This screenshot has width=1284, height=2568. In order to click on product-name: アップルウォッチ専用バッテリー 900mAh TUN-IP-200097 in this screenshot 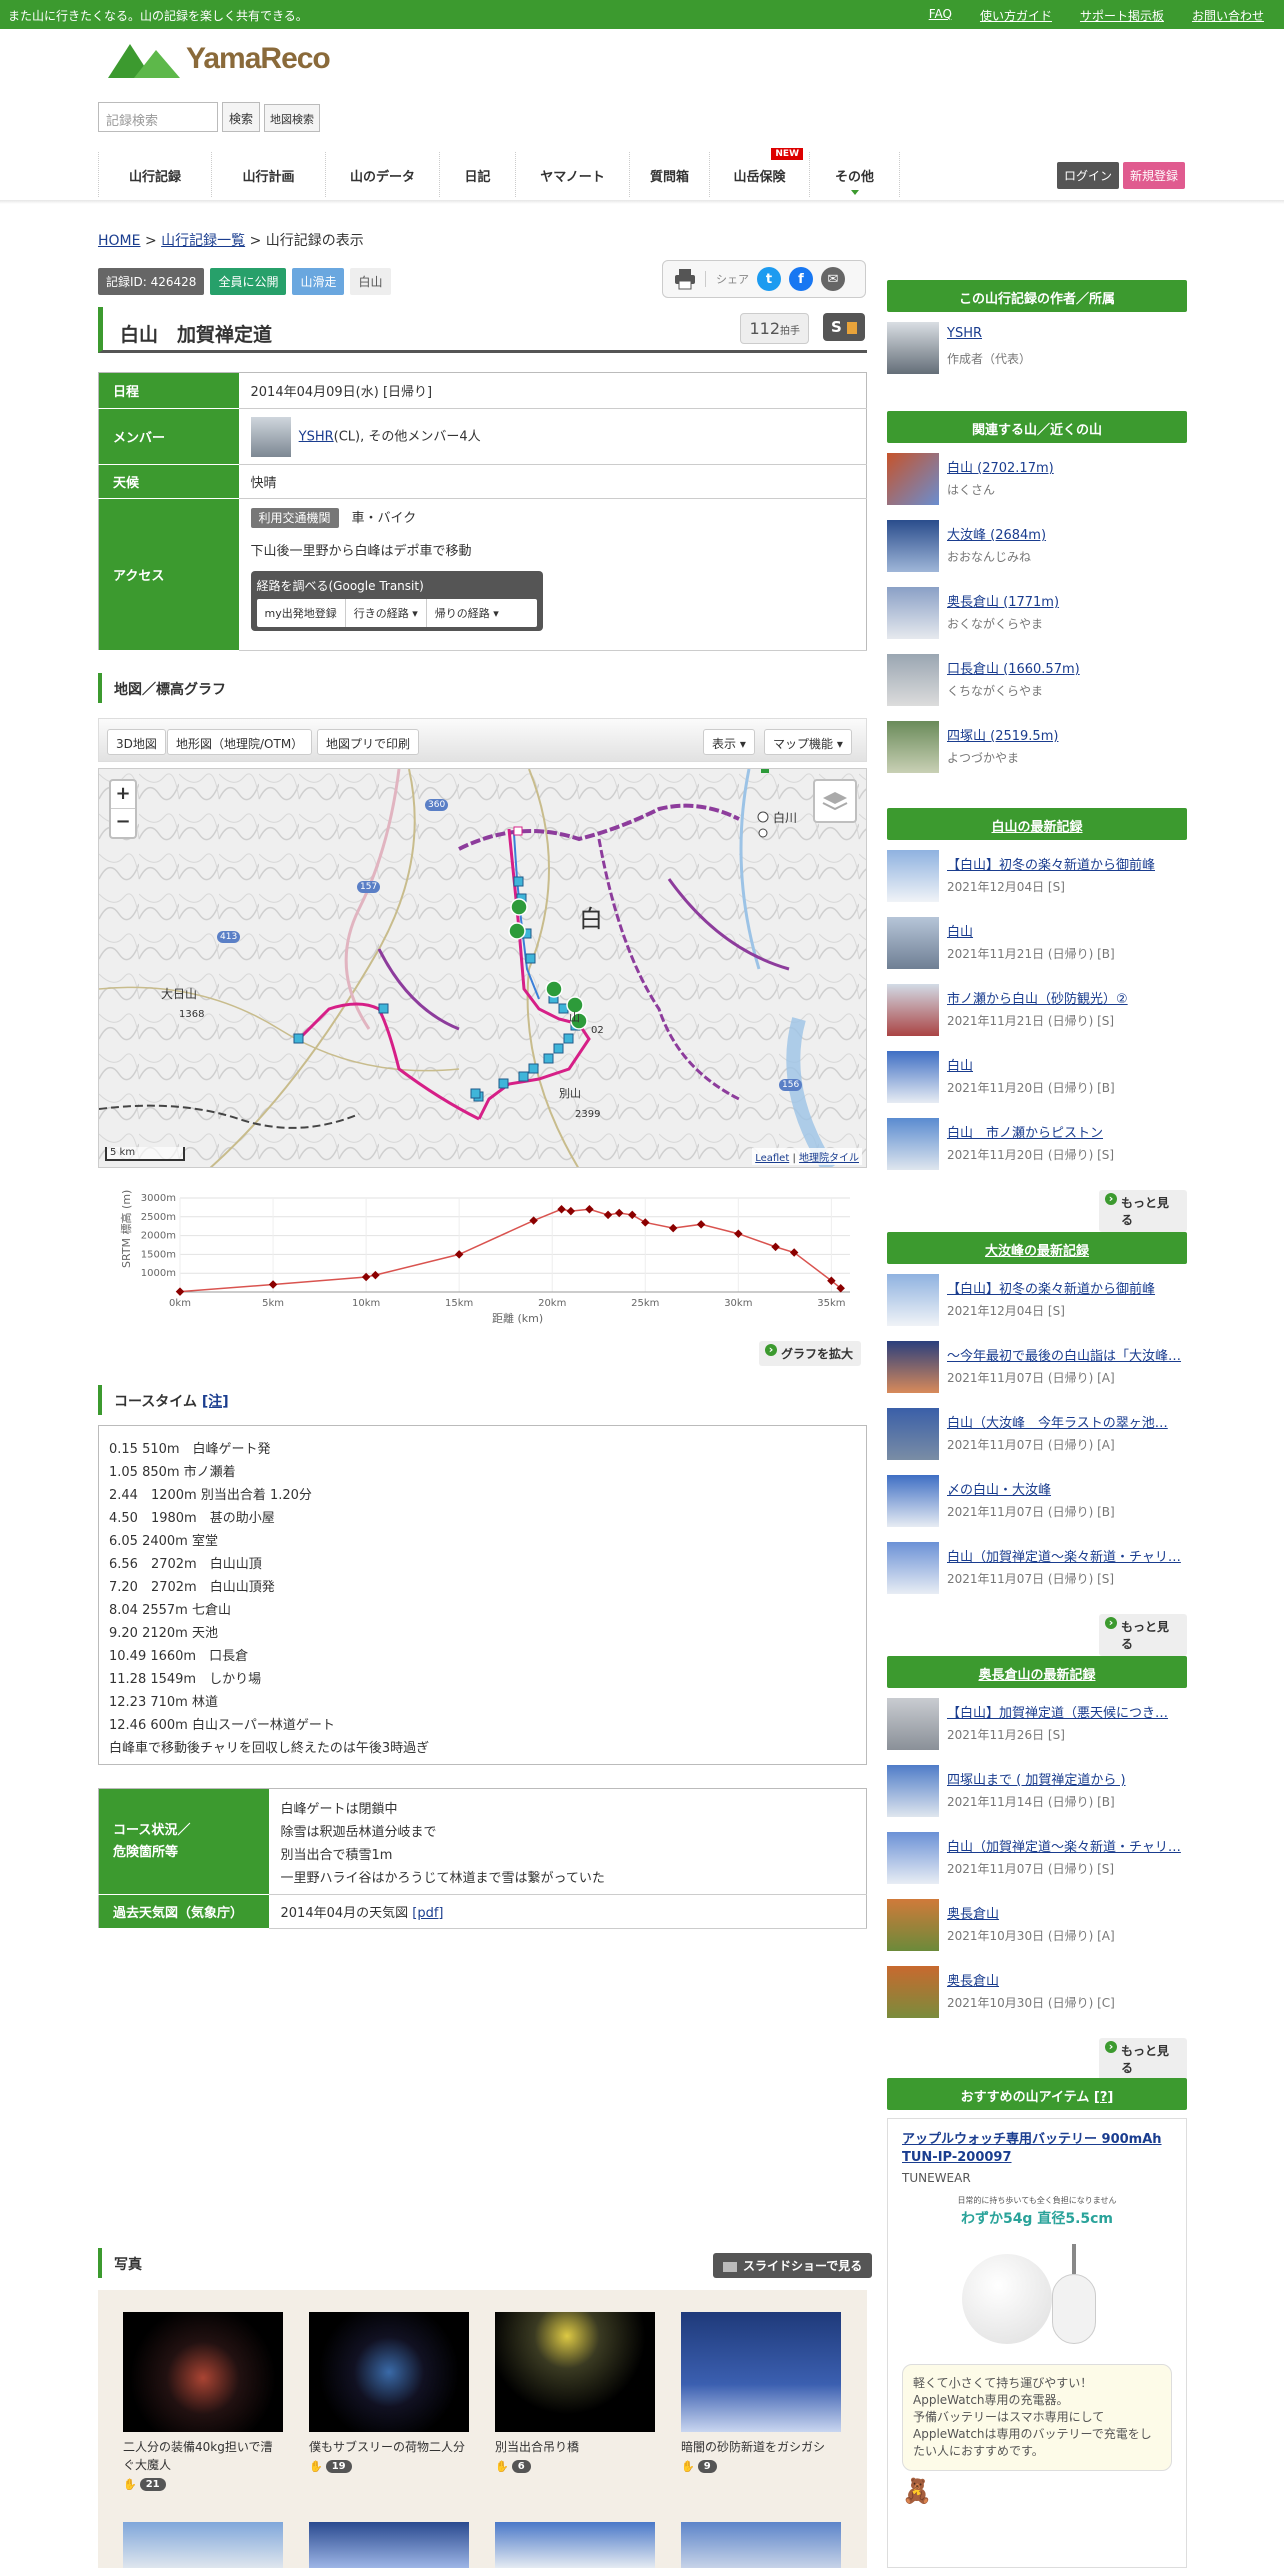, I will do `click(1037, 2149)`.